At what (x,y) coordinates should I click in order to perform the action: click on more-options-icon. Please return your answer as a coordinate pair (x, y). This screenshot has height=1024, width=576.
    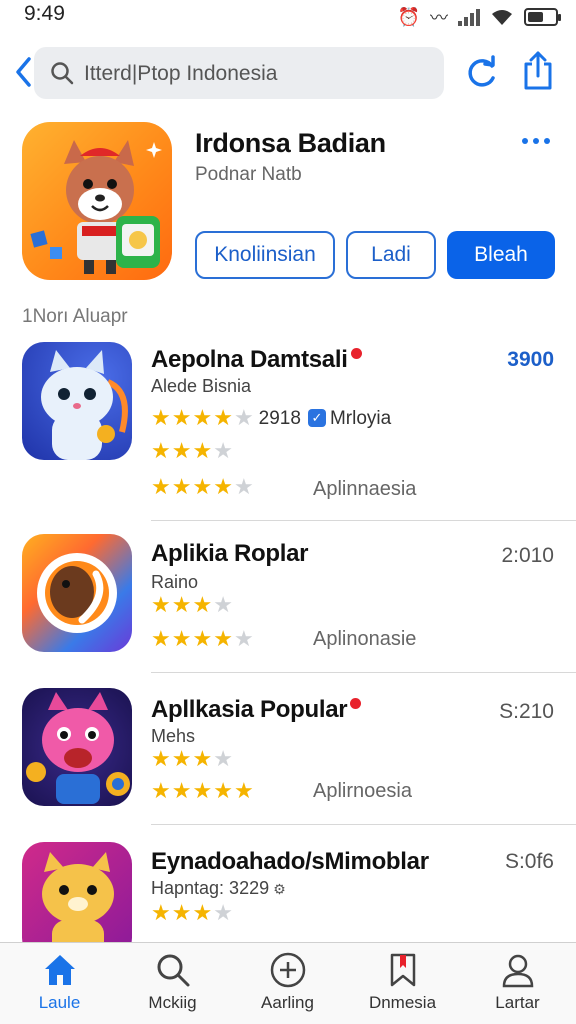
    Looking at the image, I should click on (536, 141).